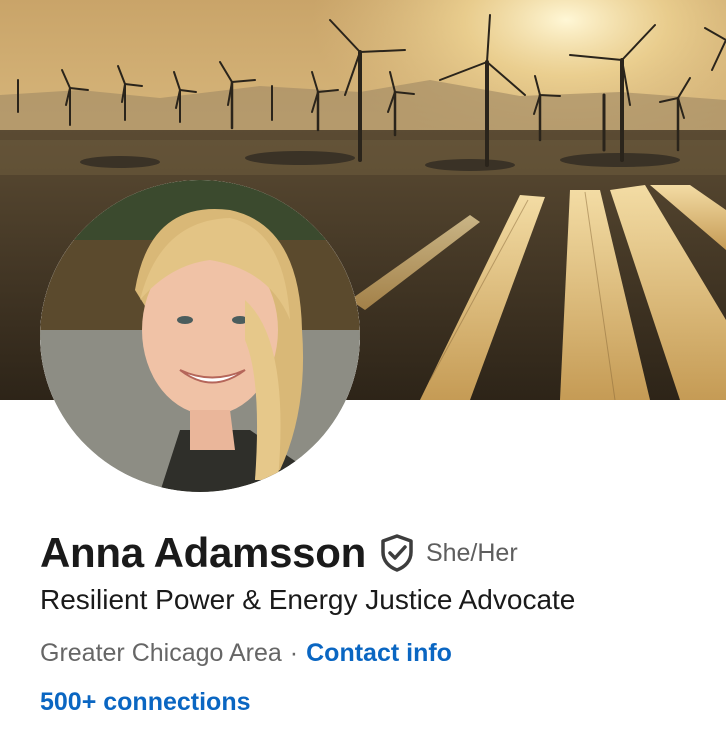 This screenshot has height=738, width=726. I want to click on name-row: Anna Adamsson She/Her, so click(279, 553).